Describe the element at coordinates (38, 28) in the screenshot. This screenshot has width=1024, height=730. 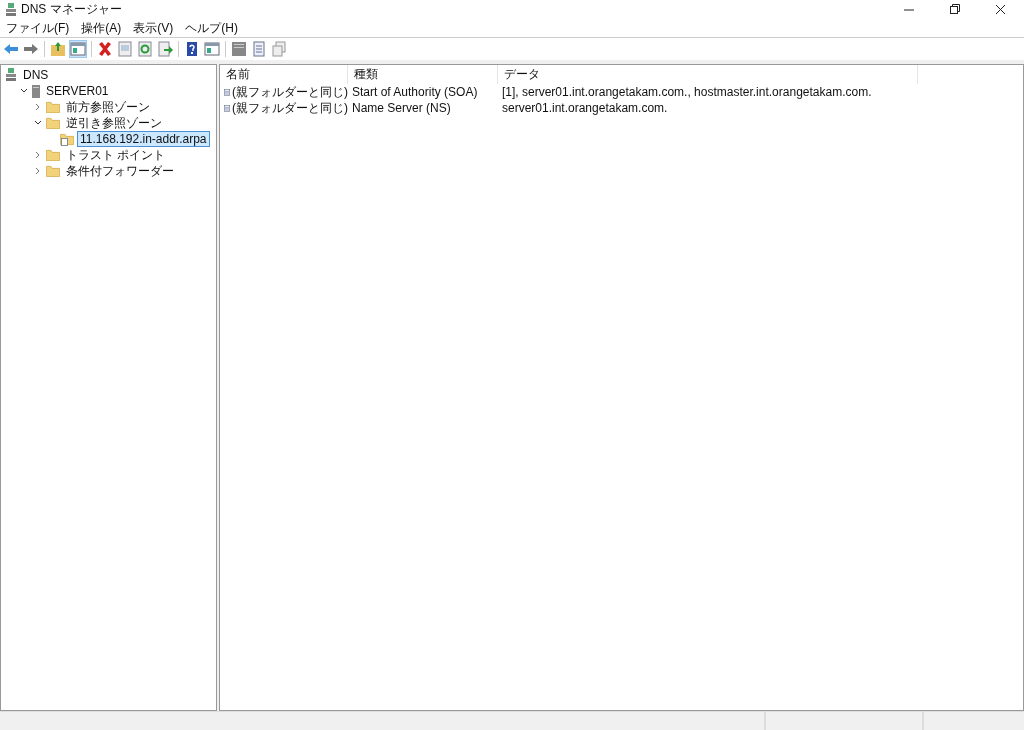
I see `menu-item: ファイル(F)` at that location.